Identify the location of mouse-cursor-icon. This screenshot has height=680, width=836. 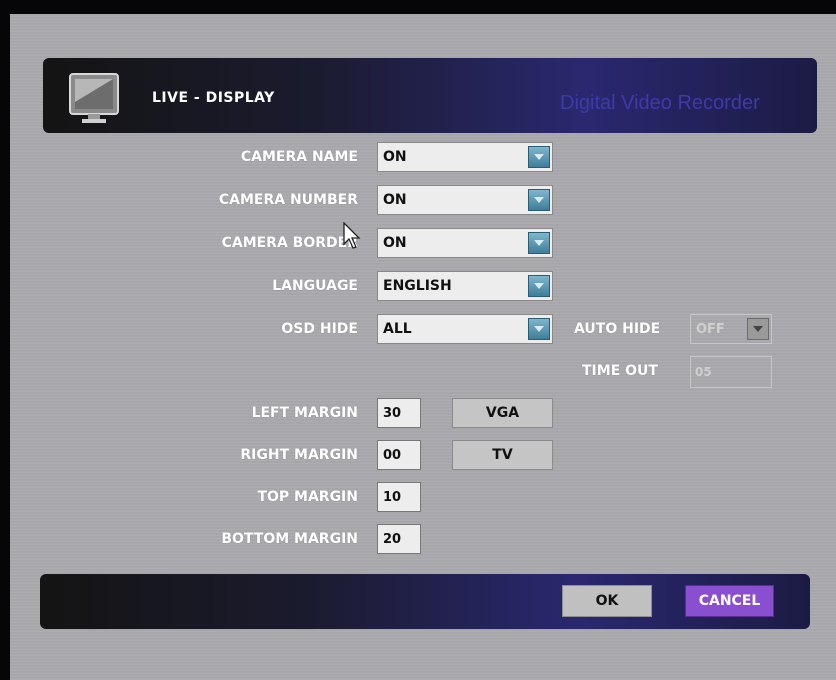
(352, 235).